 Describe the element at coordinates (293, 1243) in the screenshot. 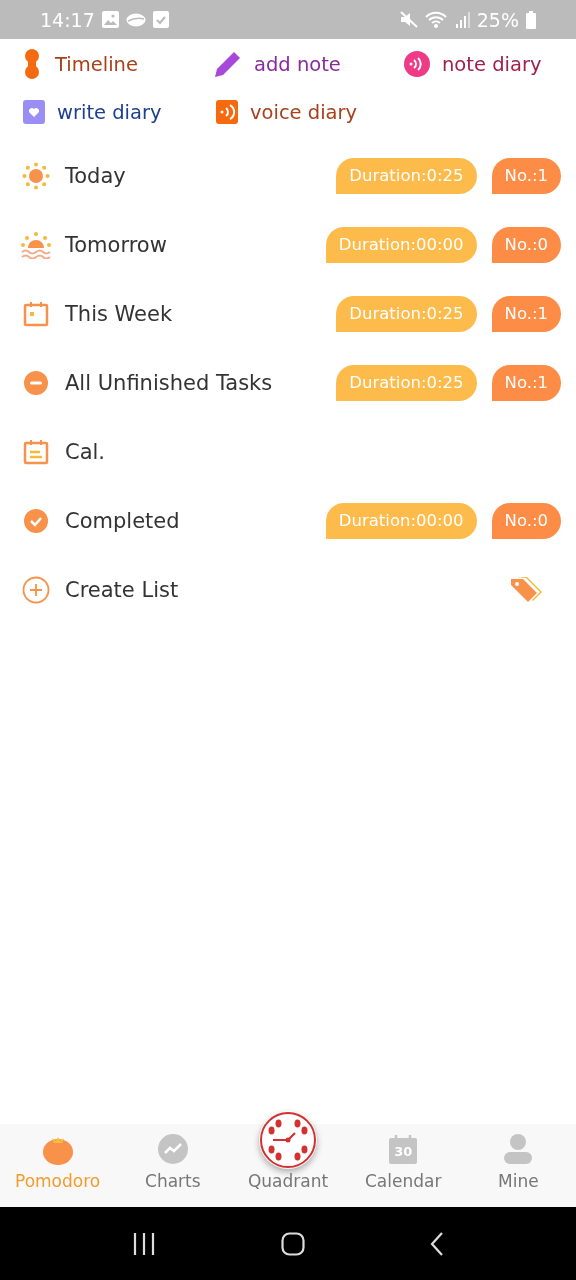

I see `home-icon` at that location.